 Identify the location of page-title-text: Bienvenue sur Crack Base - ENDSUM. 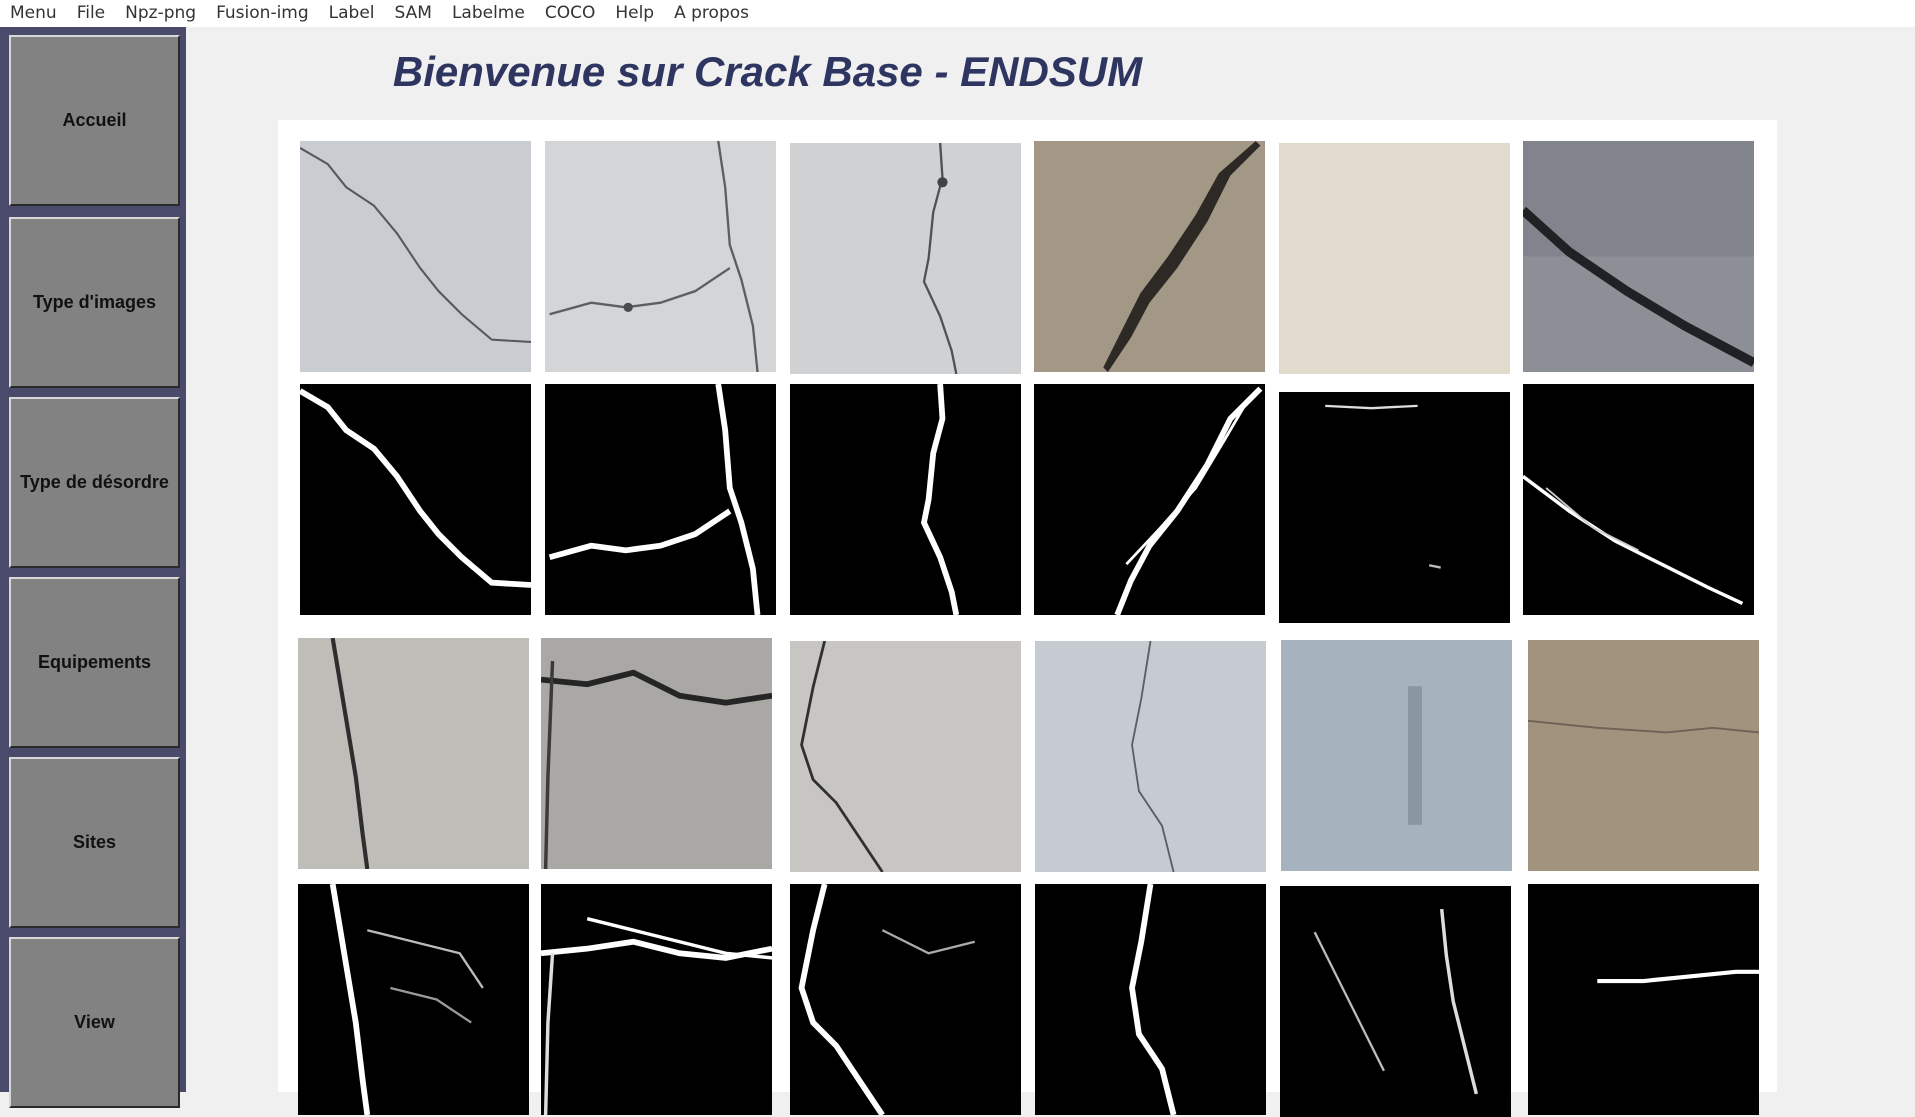
(767, 71).